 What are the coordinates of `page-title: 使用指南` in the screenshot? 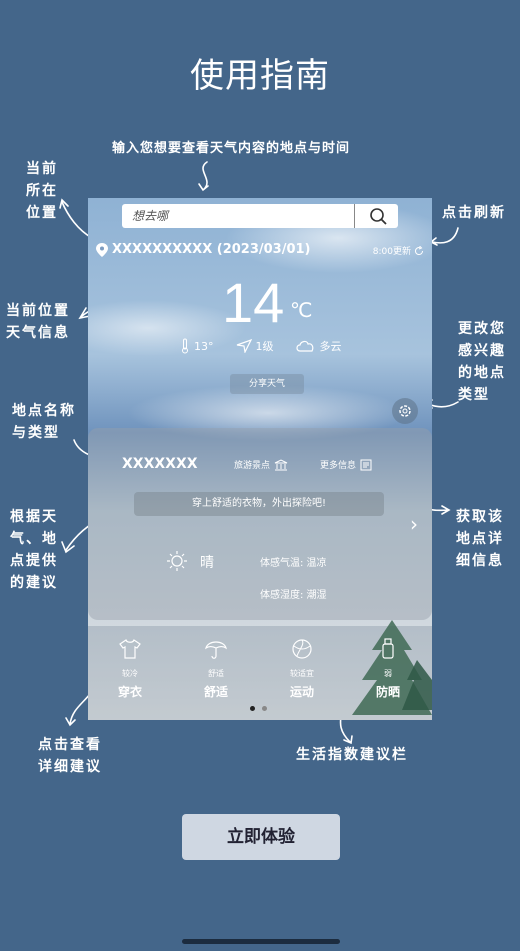 It's located at (260, 76).